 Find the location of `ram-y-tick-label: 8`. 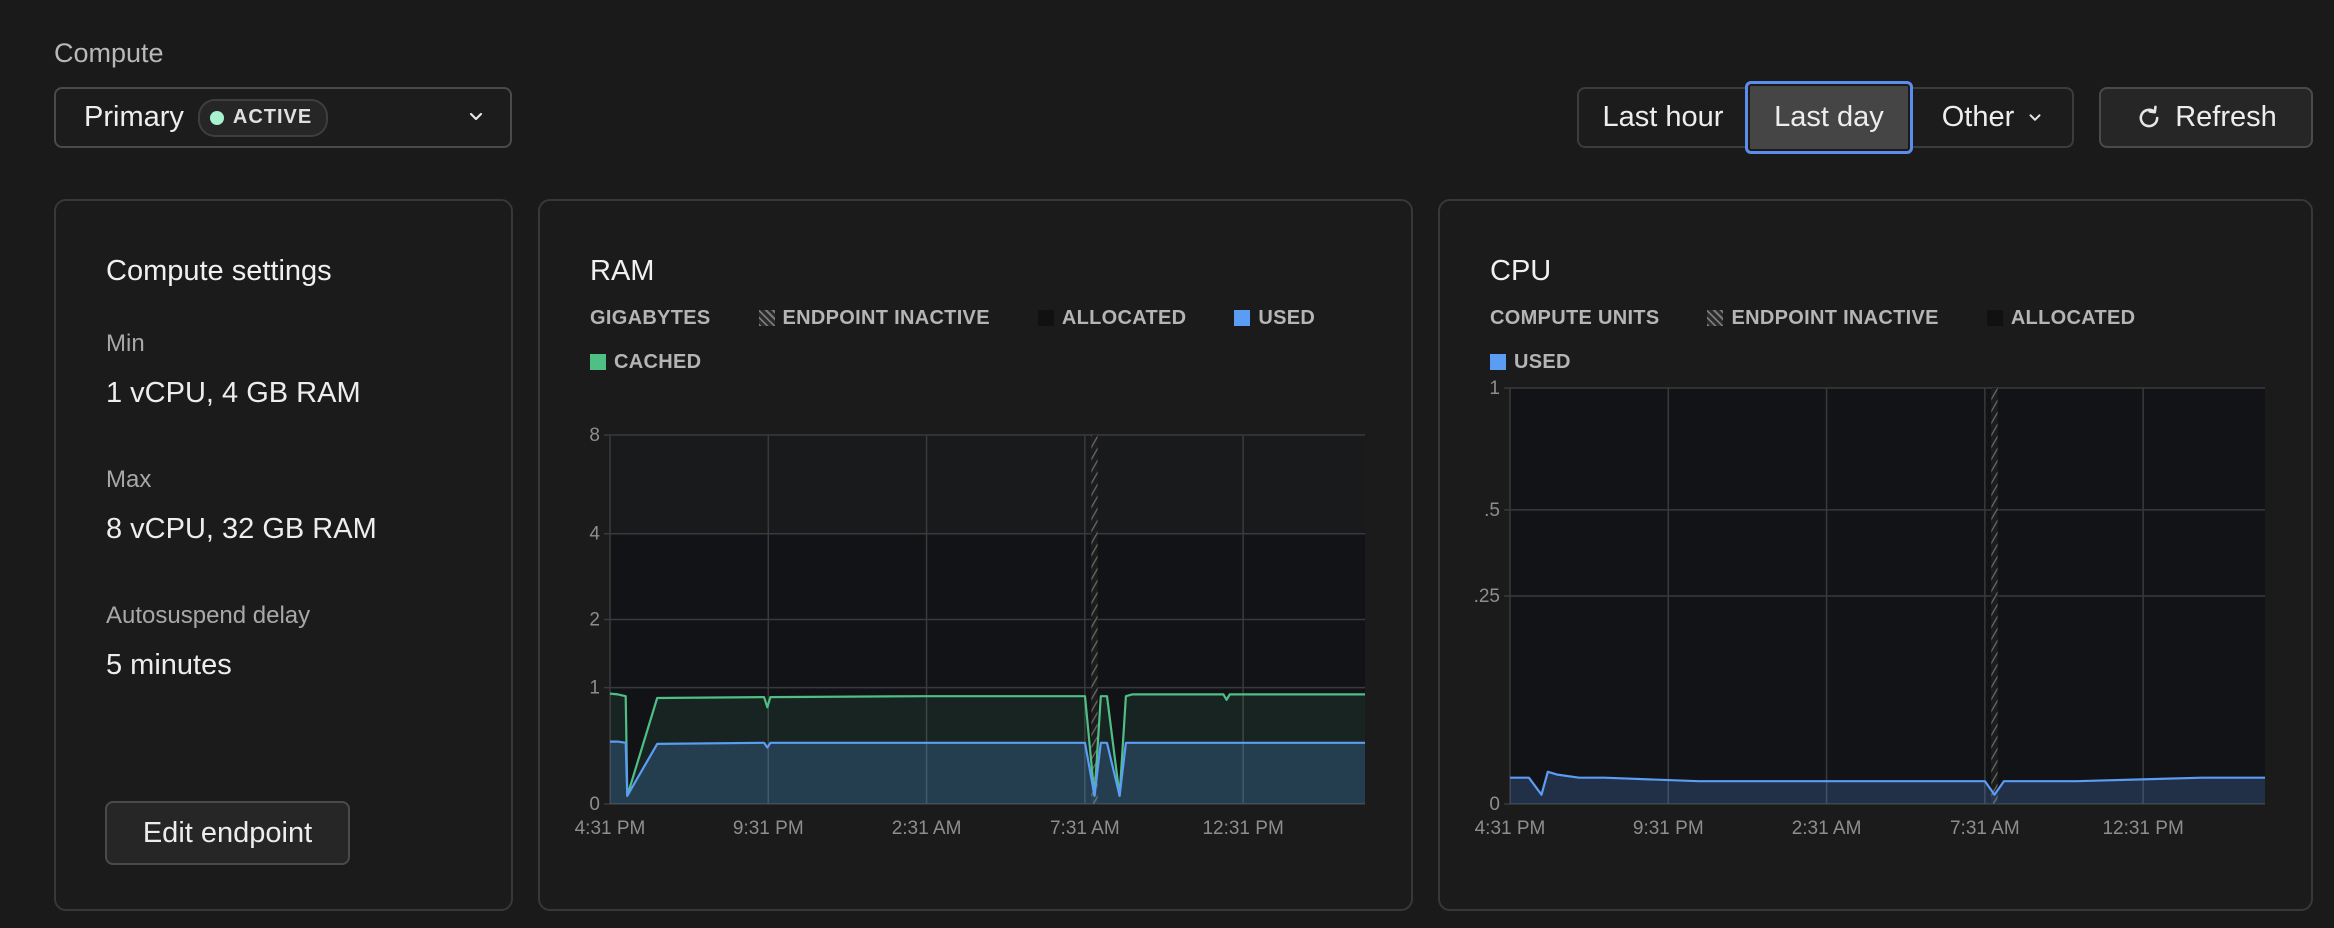

ram-y-tick-label: 8 is located at coordinates (594, 435).